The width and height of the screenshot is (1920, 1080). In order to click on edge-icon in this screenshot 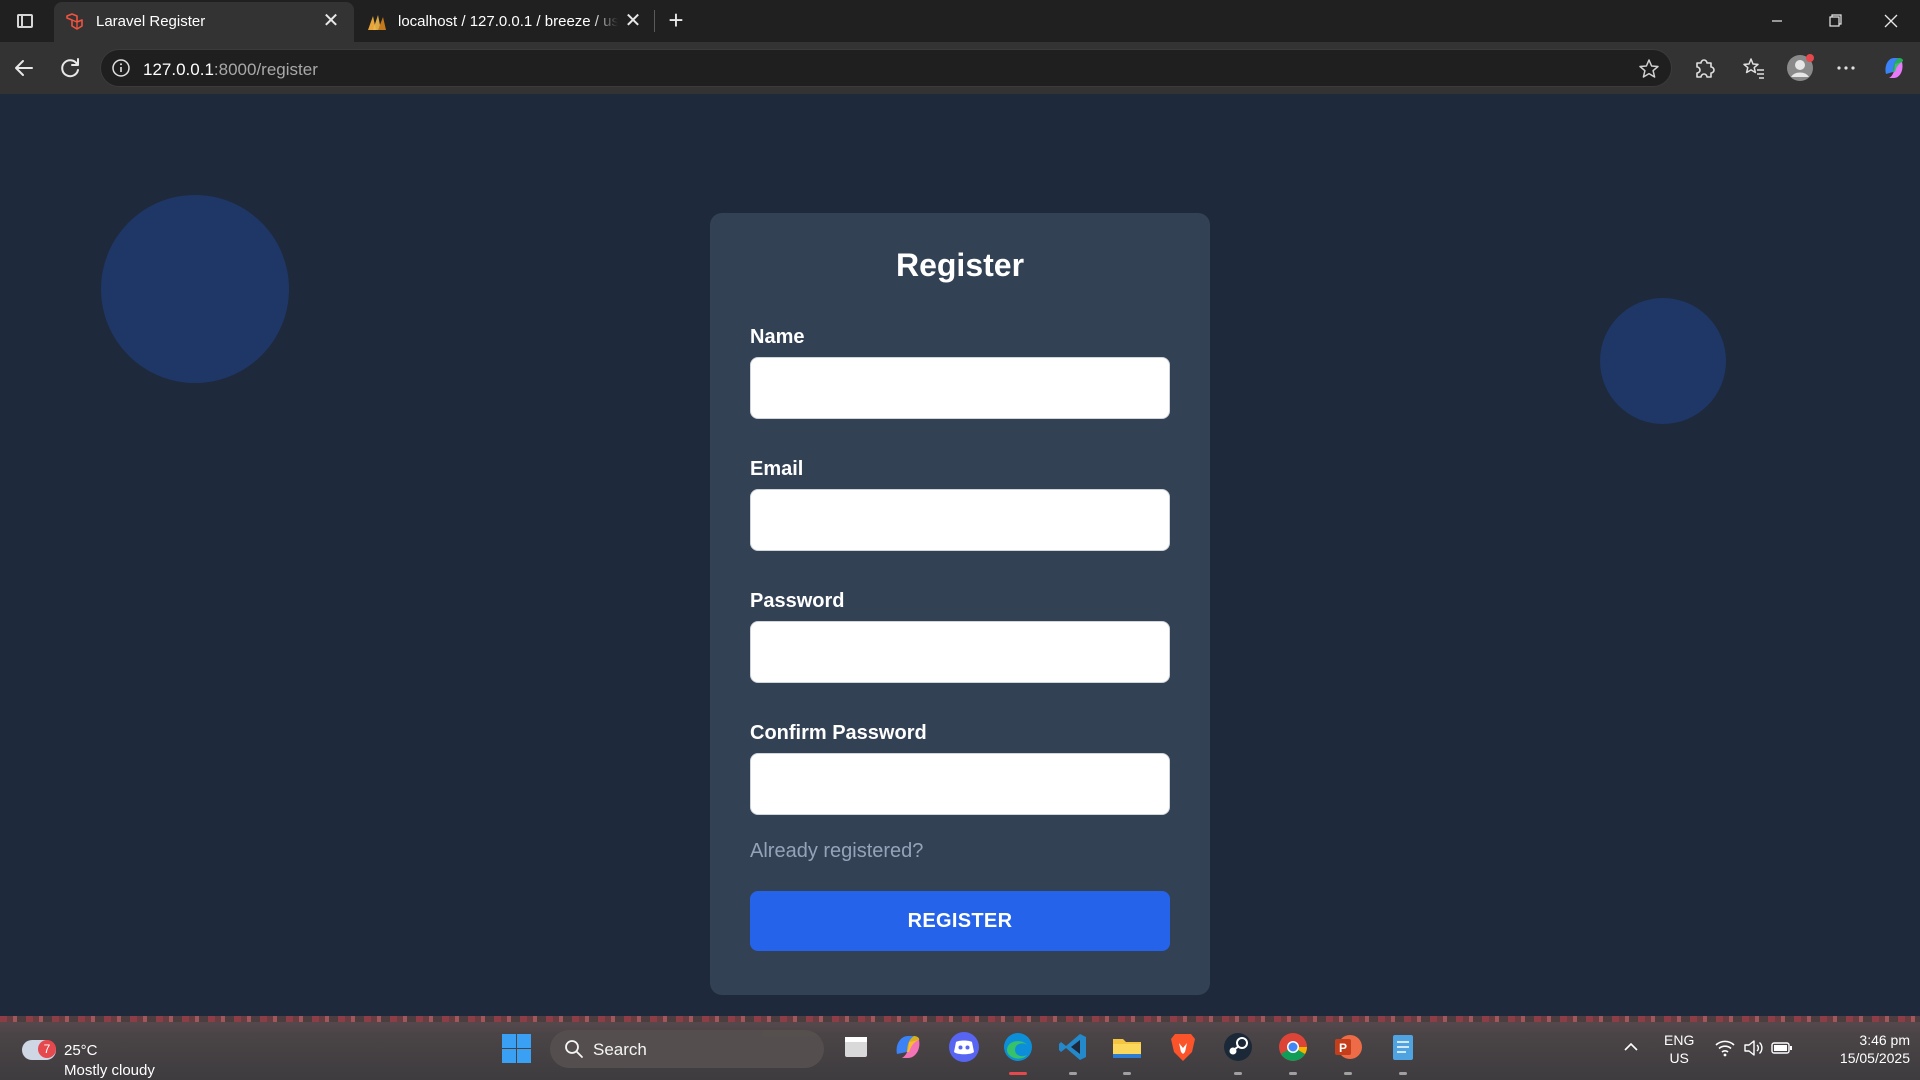, I will do `click(1018, 1052)`.